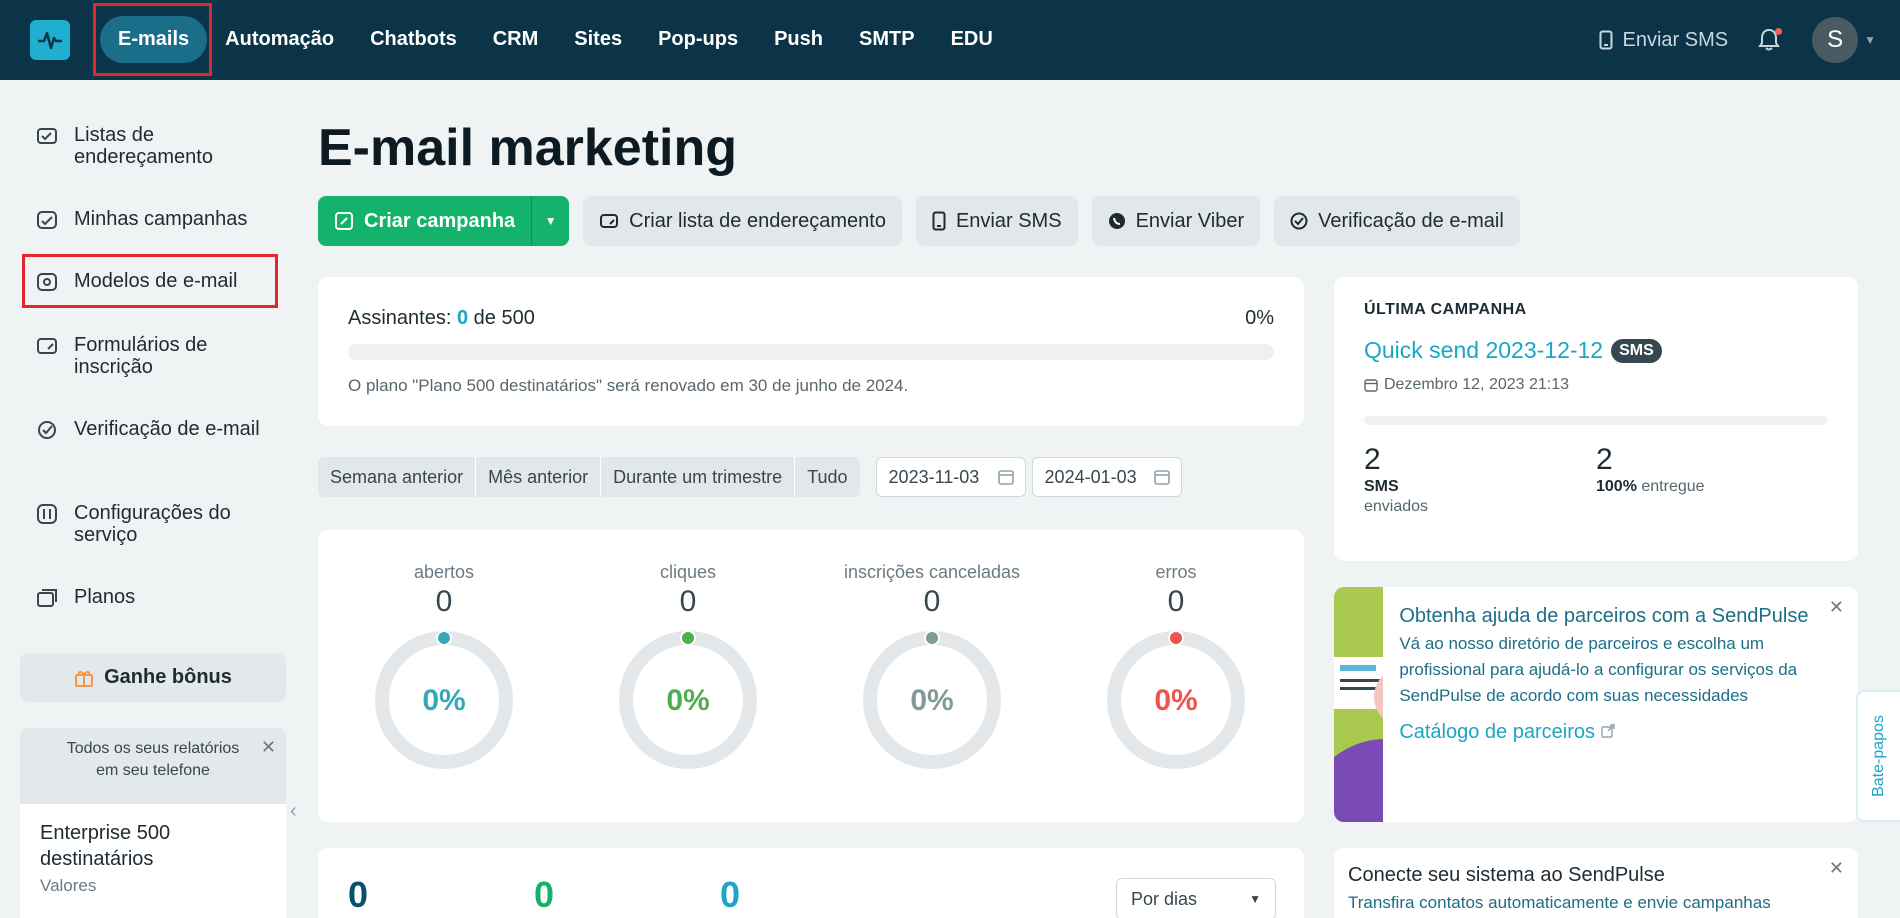  I want to click on period-quarter: Durante um trimestre, so click(698, 477).